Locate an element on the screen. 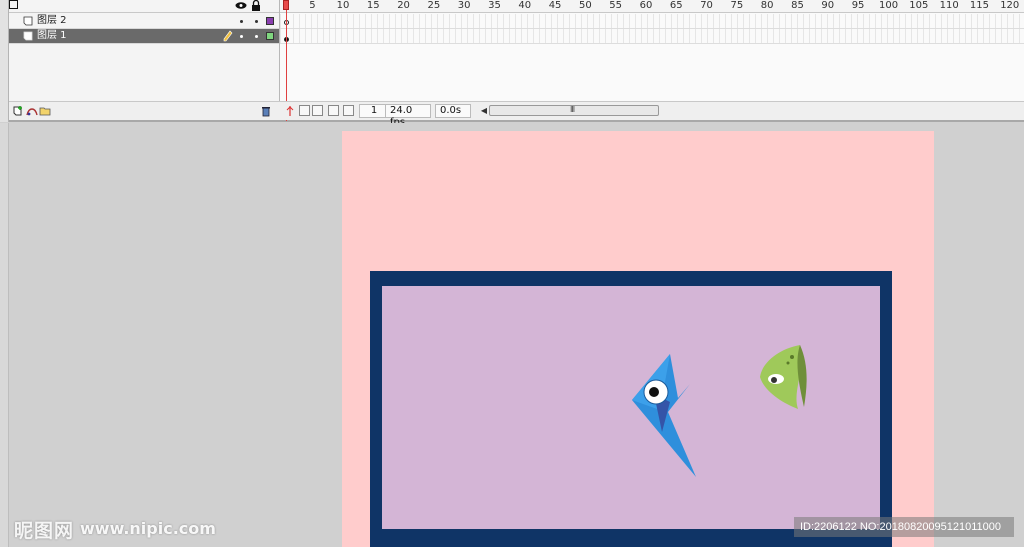  scroll-grip: III is located at coordinates (572, 109).